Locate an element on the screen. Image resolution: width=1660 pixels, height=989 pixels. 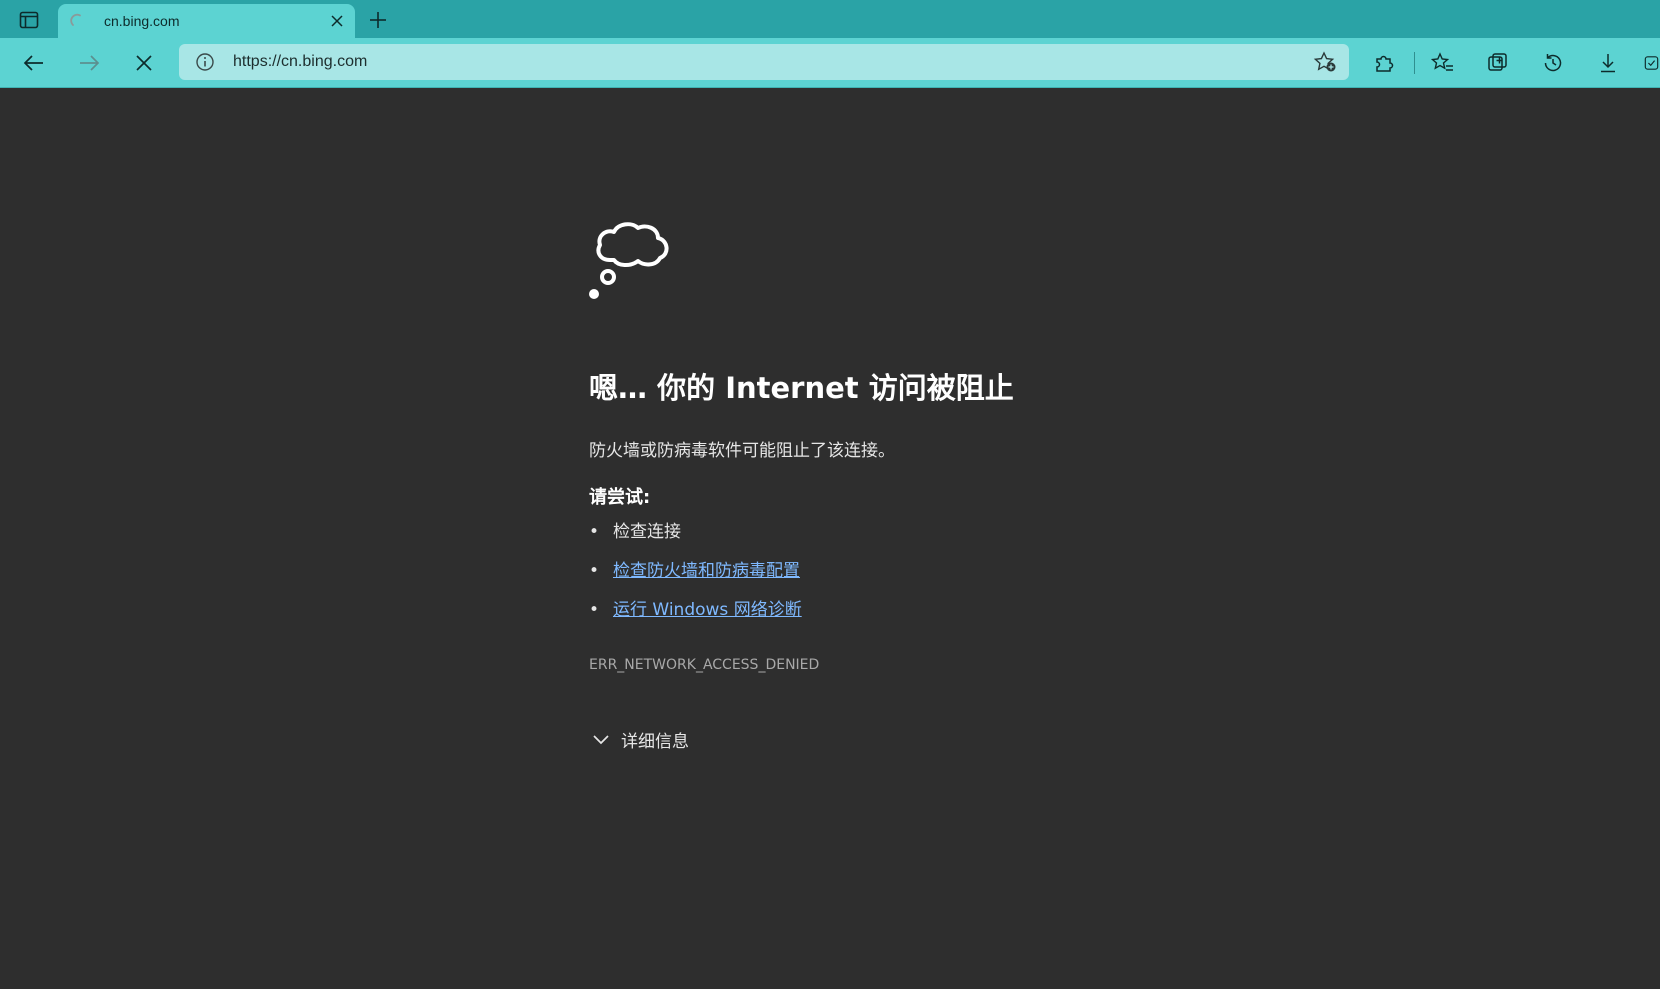
suggestion-check-firewall: • 检查防火墙和防病毒配置 is located at coordinates (695, 579).